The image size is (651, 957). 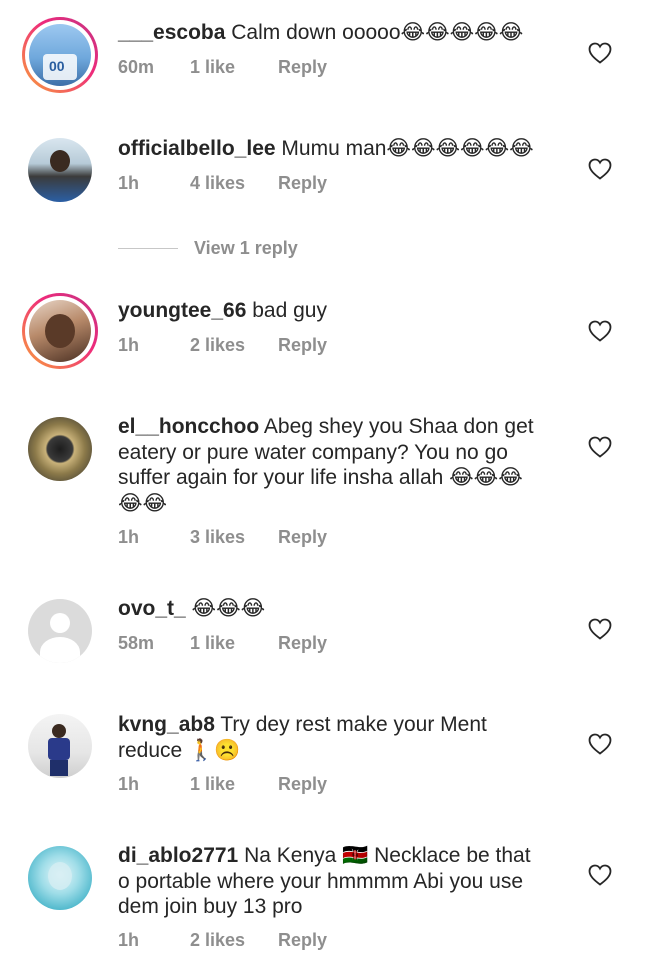 I want to click on comment-body: 😂😂😂, so click(x=228, y=608).